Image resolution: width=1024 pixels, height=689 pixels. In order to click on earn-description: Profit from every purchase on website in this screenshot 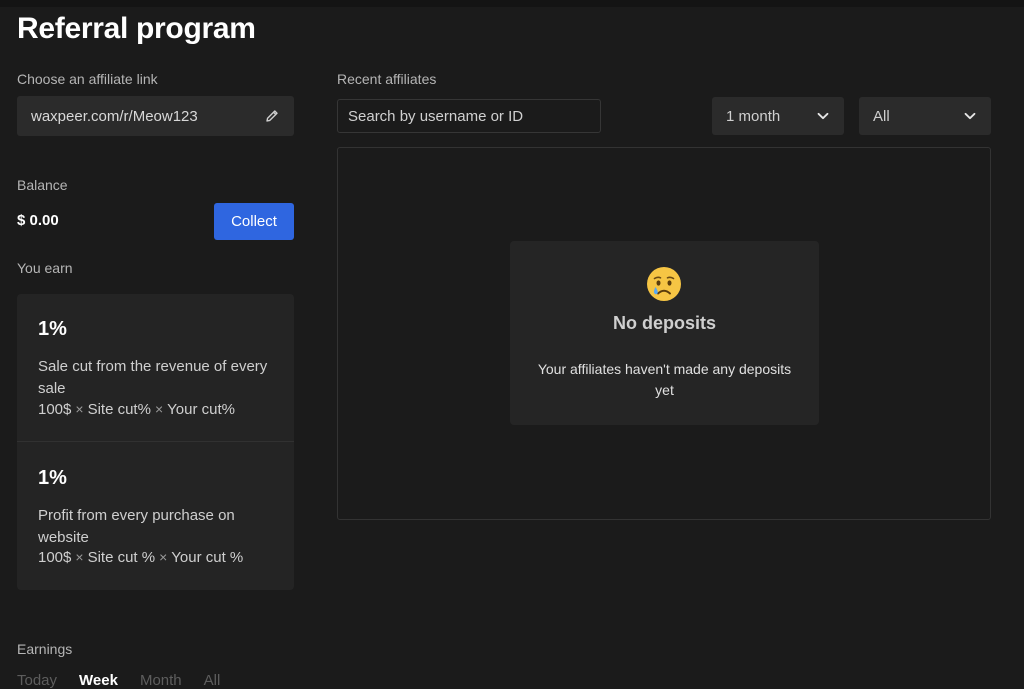, I will do `click(136, 526)`.